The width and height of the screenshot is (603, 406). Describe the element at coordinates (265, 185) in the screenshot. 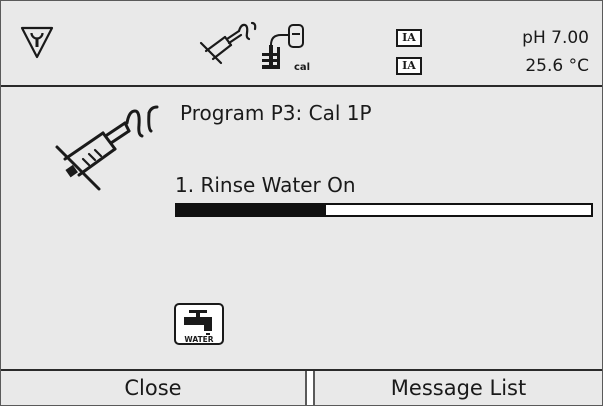

I see `step-label: 1. Rinse Water On` at that location.